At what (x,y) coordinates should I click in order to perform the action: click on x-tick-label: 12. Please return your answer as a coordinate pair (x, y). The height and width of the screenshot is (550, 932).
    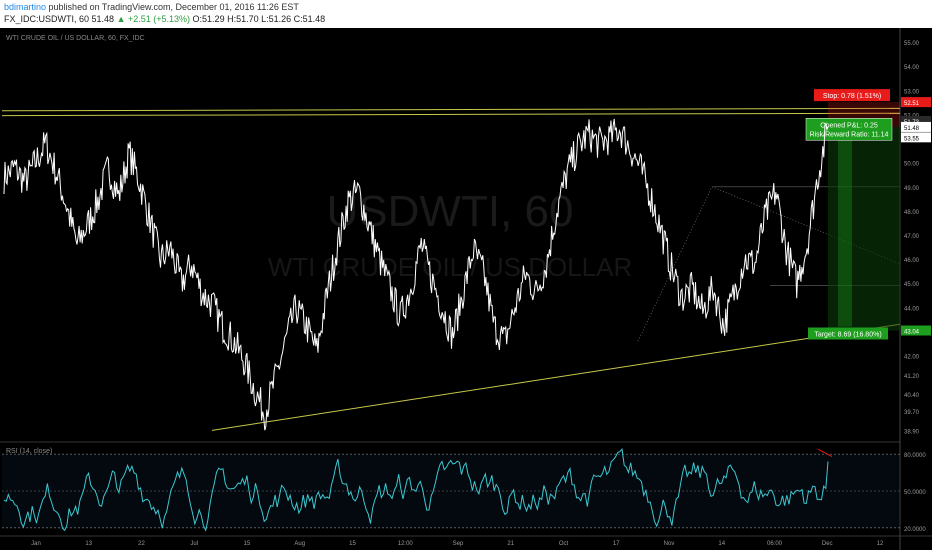
    Looking at the image, I should click on (880, 544).